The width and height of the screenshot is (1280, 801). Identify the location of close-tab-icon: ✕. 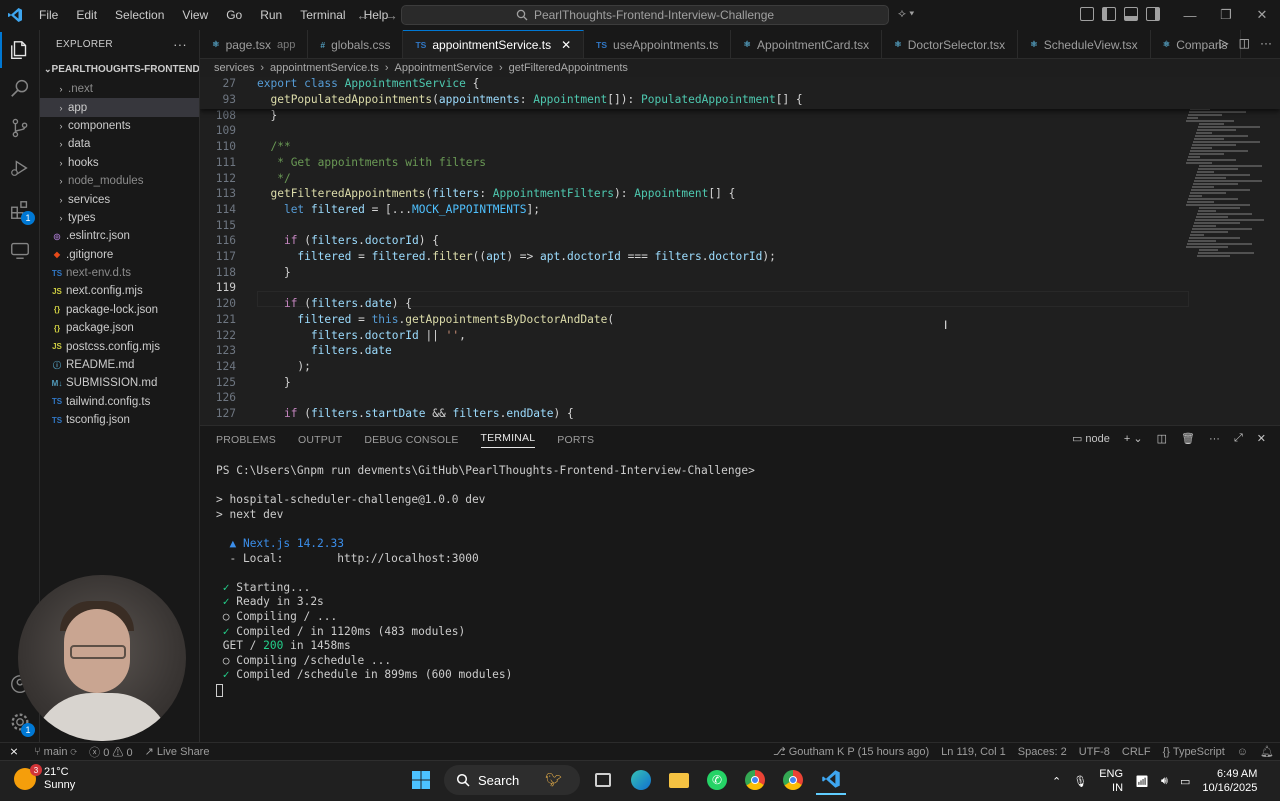
(566, 45).